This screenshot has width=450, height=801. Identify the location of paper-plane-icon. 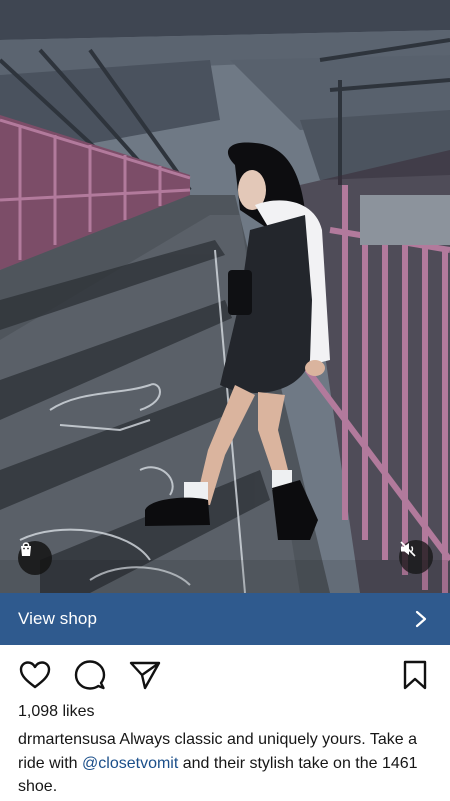
(145, 675).